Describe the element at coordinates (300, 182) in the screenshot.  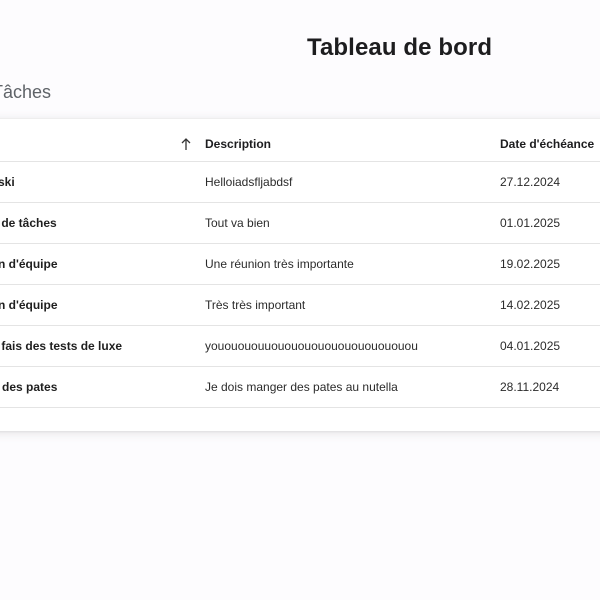
I see `table-row: du ski Helloiadsfljabdsf 27.12.2024` at that location.